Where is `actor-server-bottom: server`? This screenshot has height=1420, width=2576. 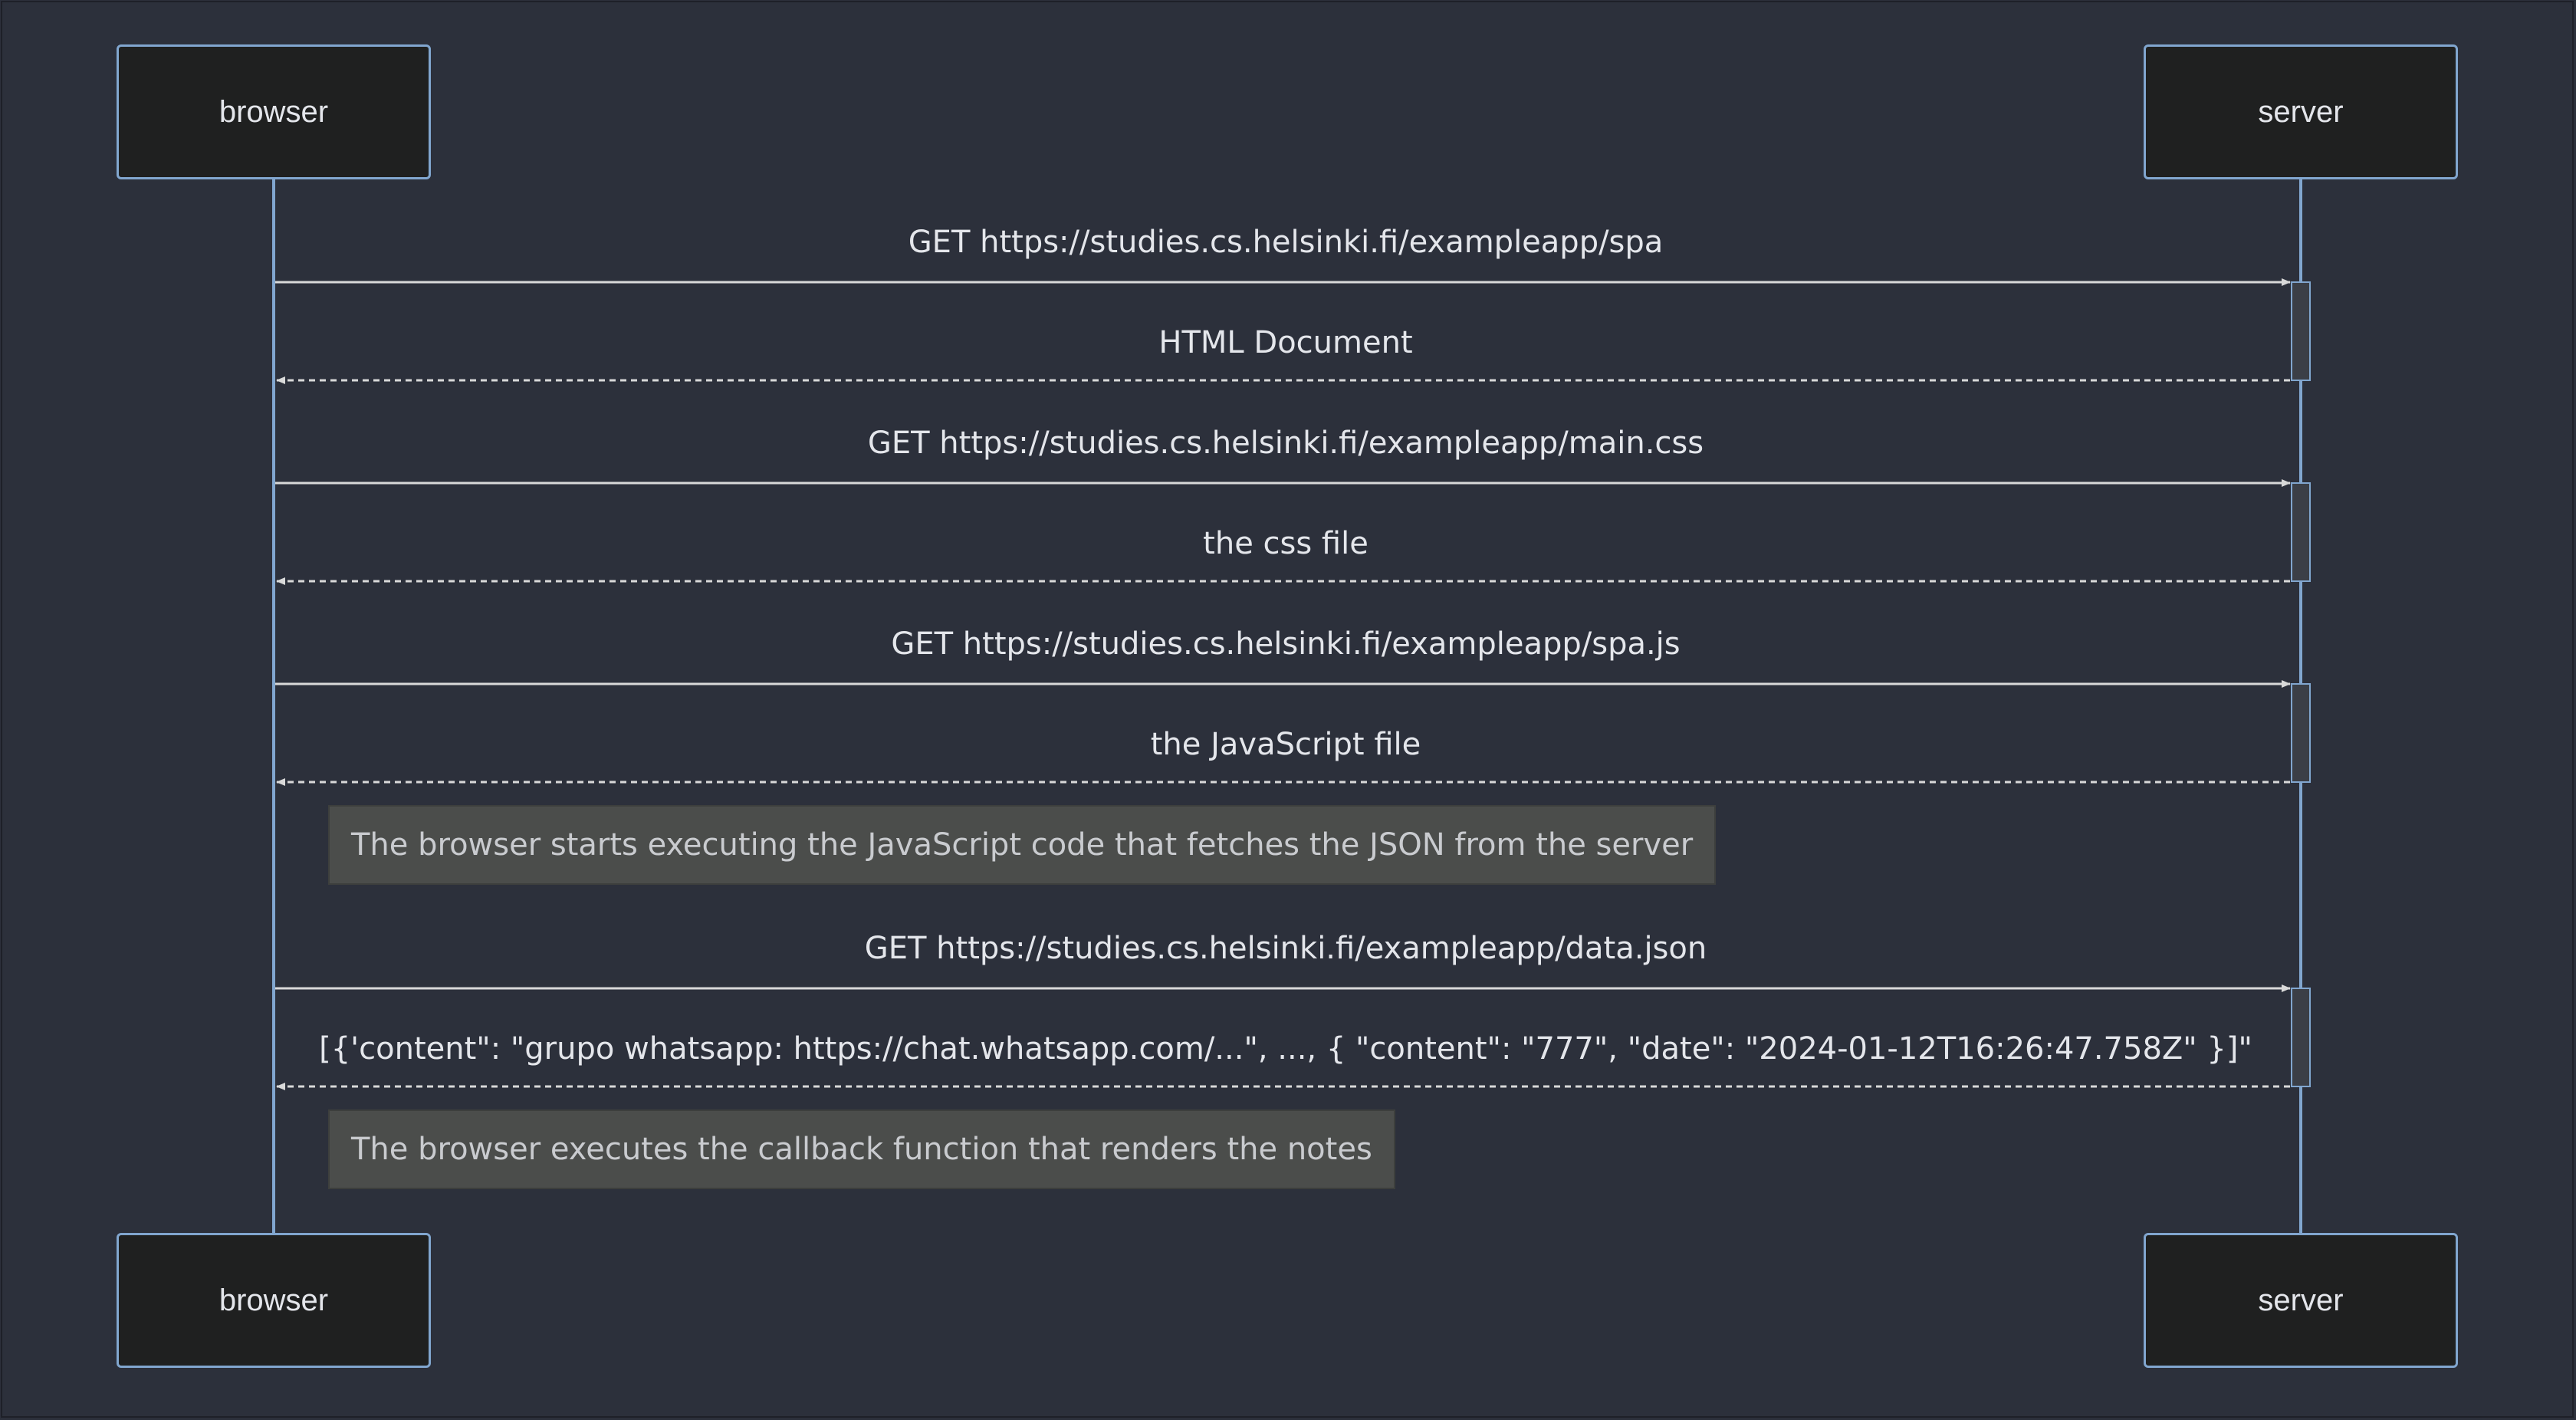
actor-server-bottom: server is located at coordinates (2301, 1300).